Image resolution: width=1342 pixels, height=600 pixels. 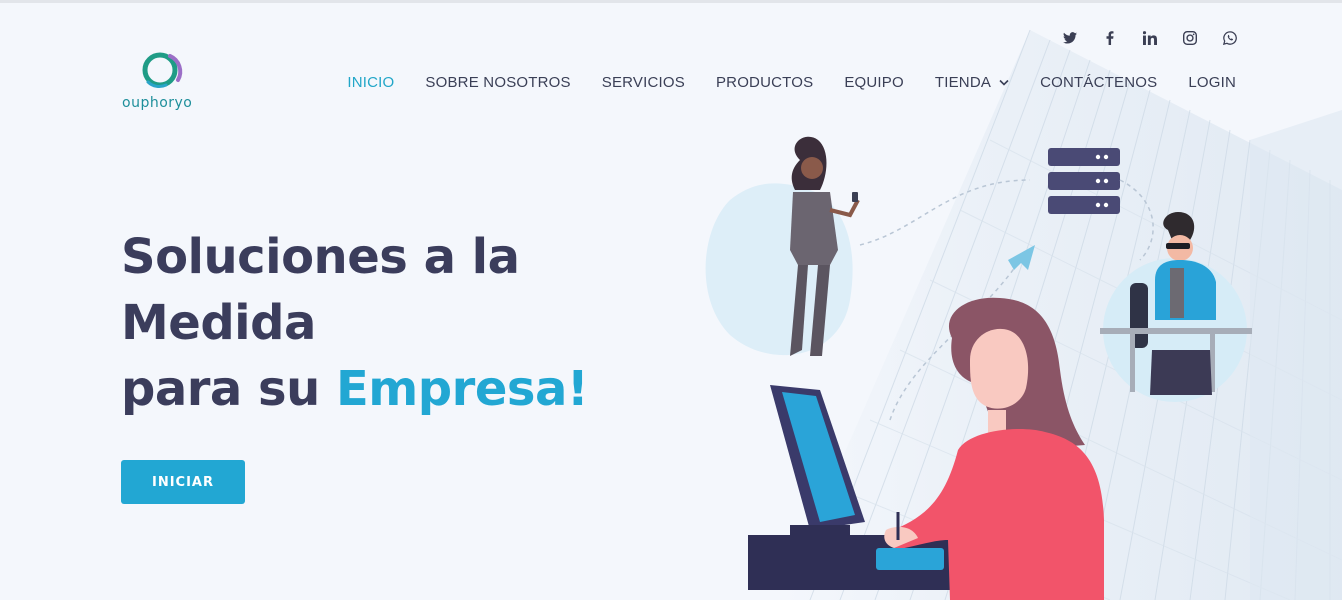 I want to click on twitter-icon, so click(x=1070, y=38).